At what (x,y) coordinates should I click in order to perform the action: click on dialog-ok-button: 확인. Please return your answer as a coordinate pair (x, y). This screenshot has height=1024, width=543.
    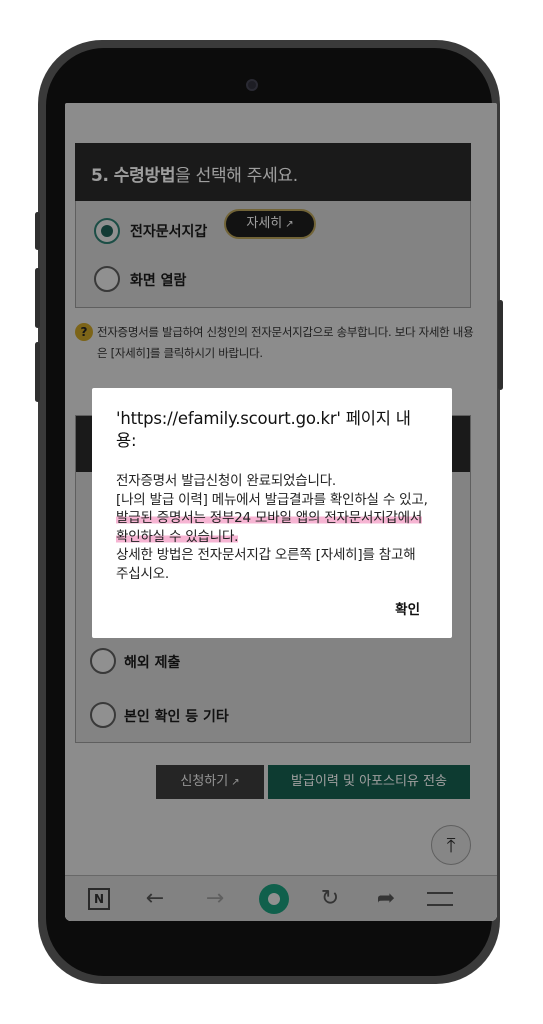
    Looking at the image, I should click on (407, 608).